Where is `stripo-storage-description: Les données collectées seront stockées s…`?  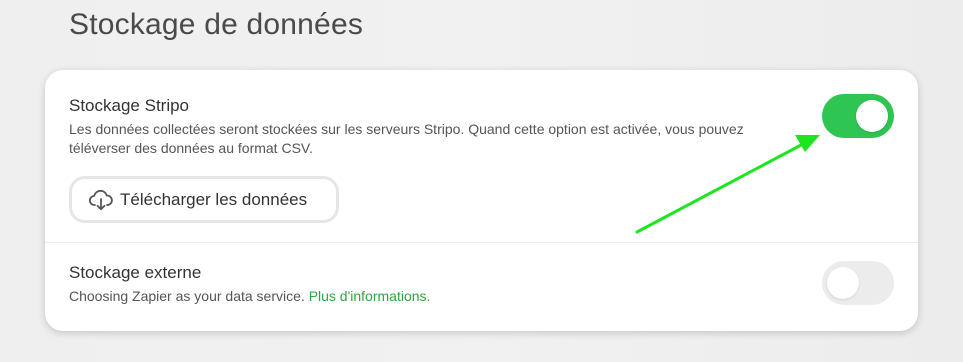 stripo-storage-description: Les données collectées seront stockées s… is located at coordinates (406, 138).